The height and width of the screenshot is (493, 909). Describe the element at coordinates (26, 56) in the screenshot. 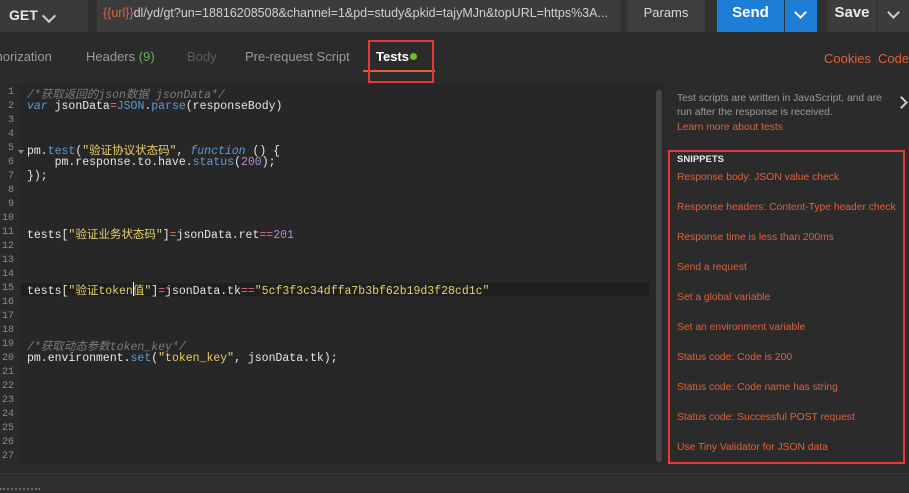

I see `tab-authorization: Authorization` at that location.